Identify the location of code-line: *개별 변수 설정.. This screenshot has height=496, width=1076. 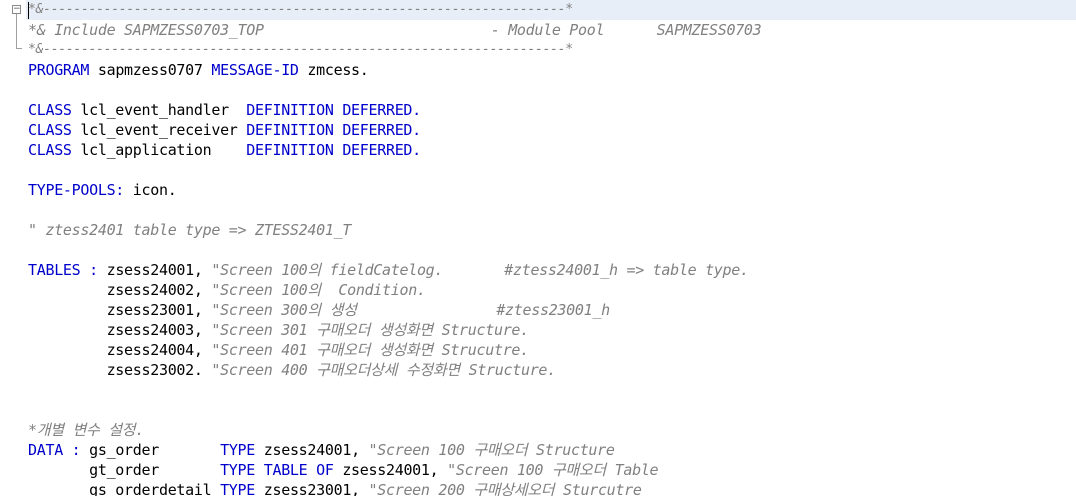
(394, 430).